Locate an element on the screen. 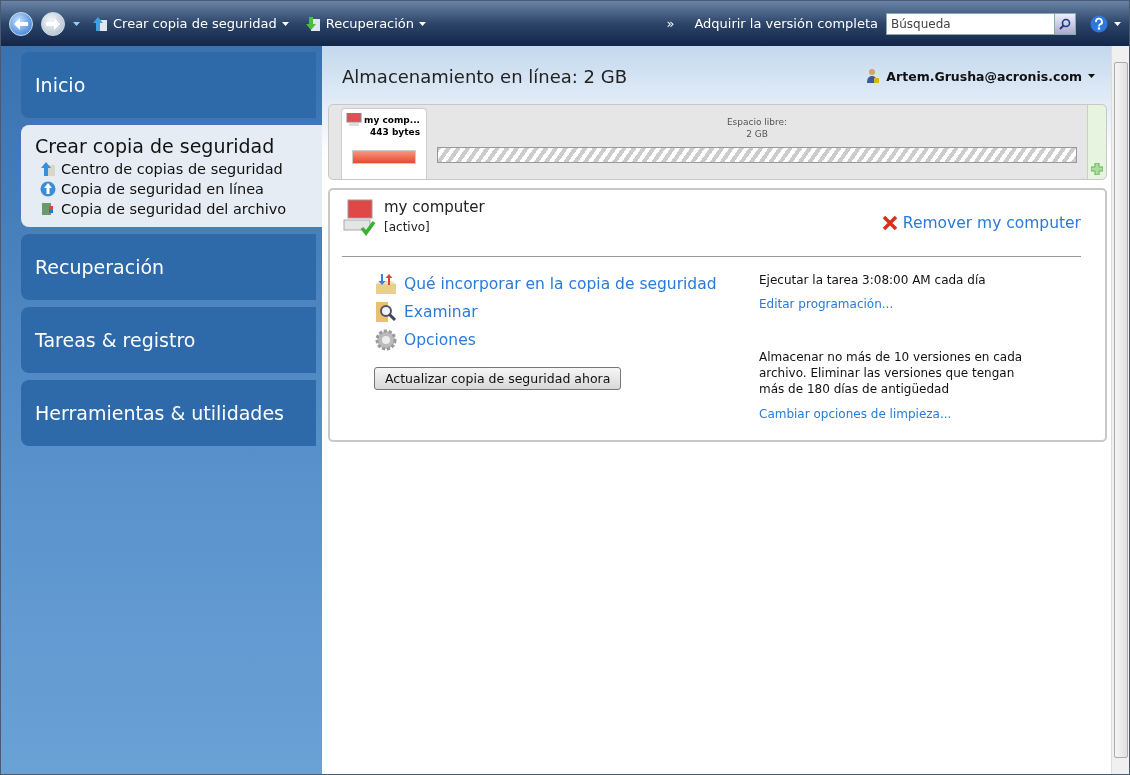 This screenshot has height=775, width=1130. forward-button is located at coordinates (53, 23).